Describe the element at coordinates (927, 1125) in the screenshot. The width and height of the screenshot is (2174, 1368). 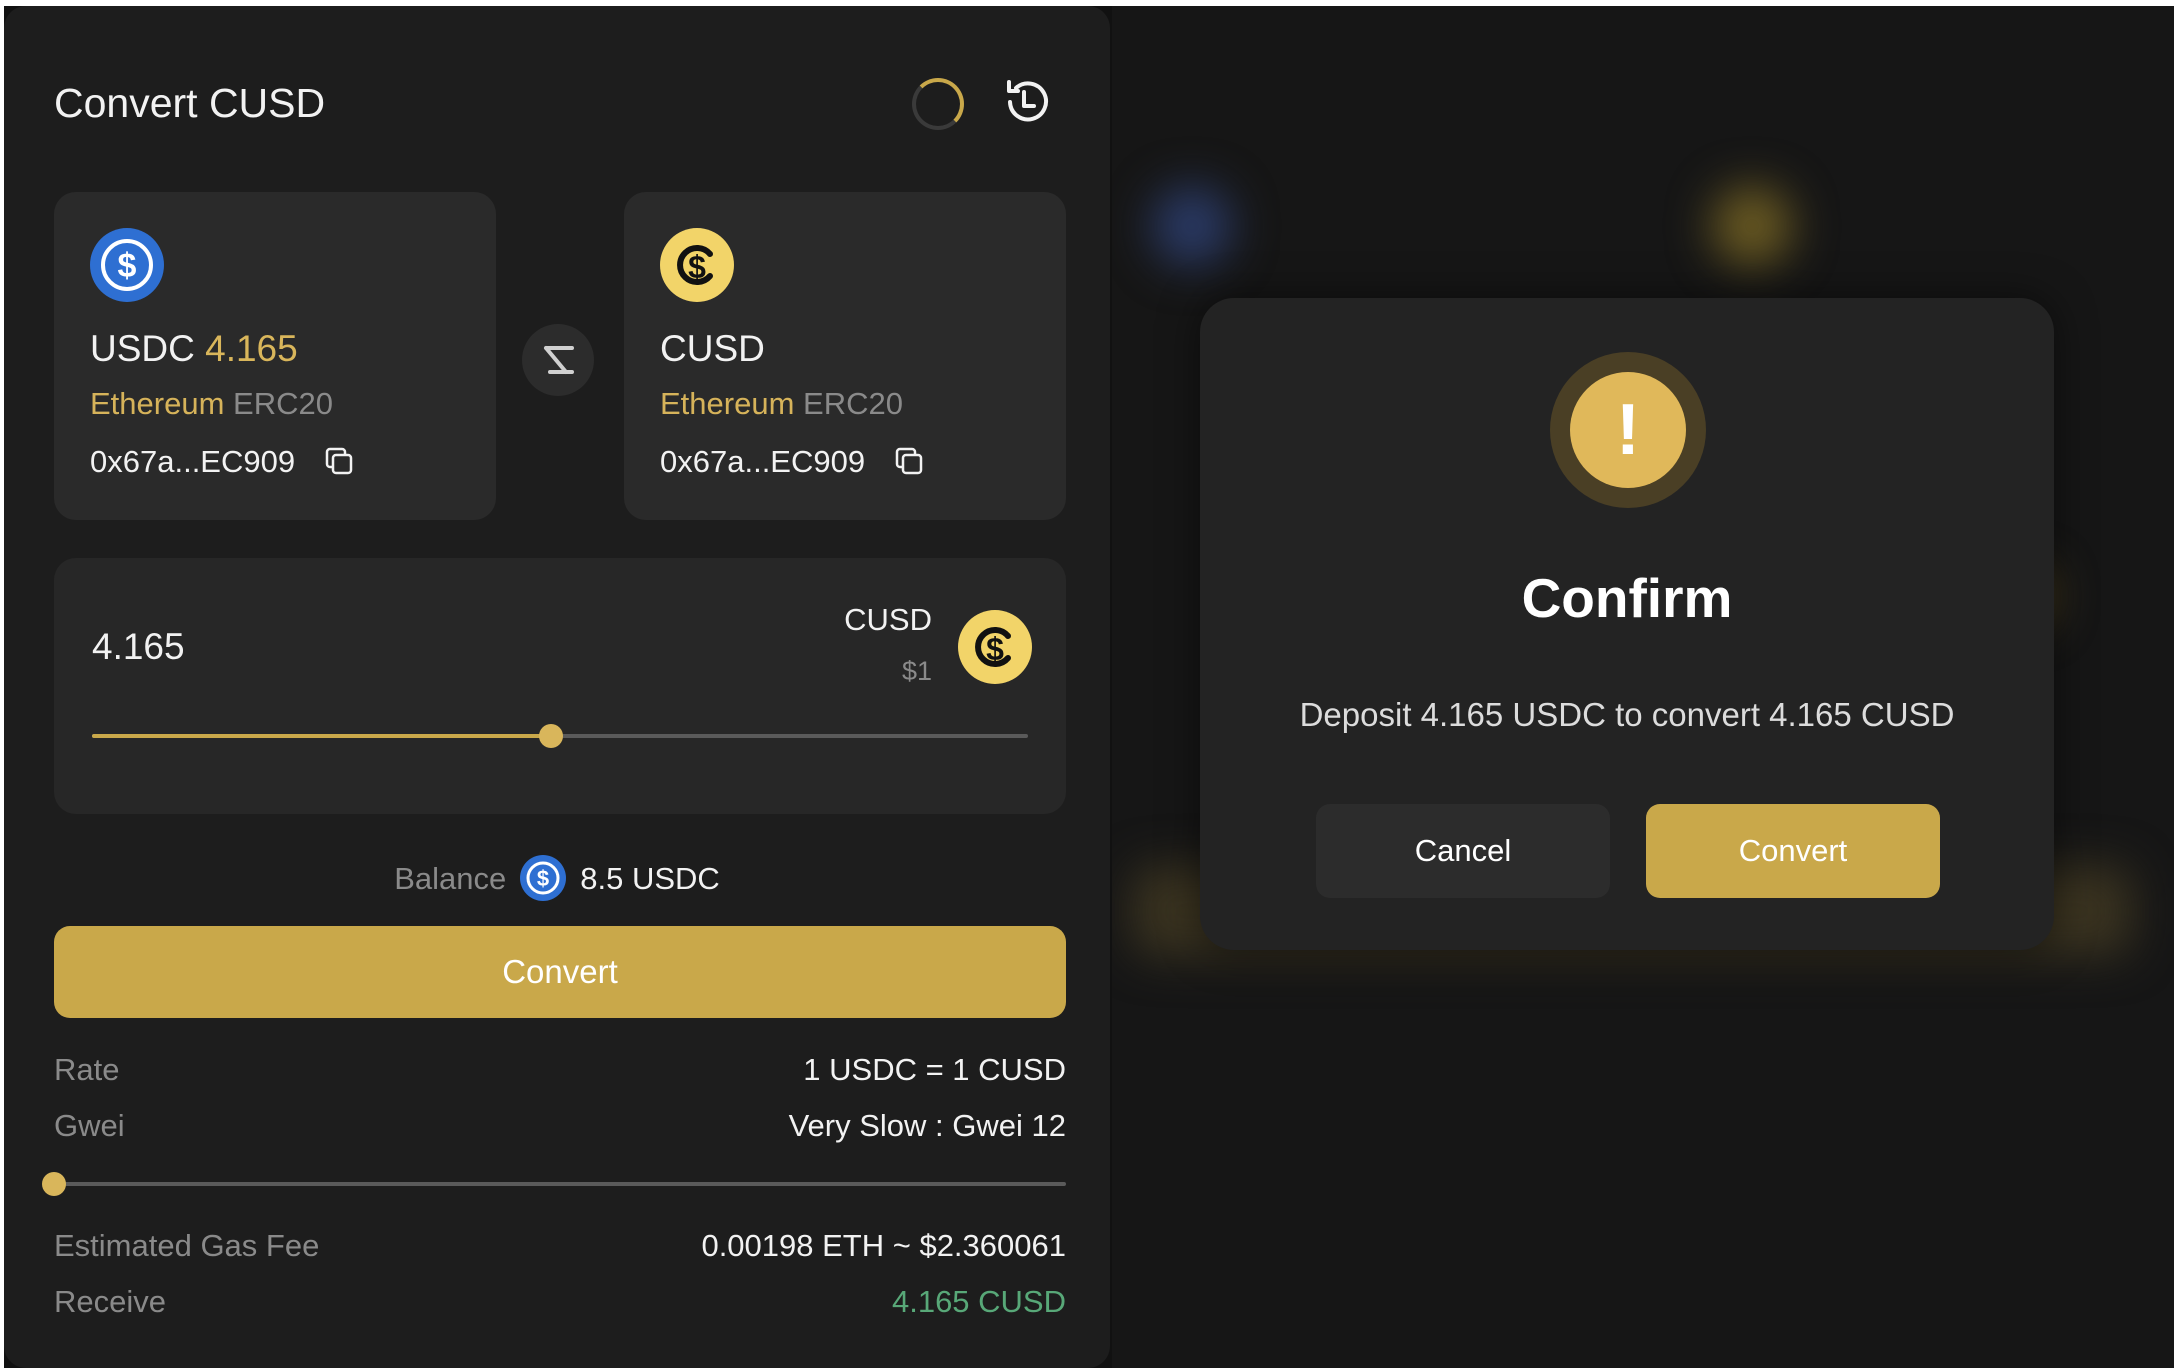
I see `gwei-value: Very Slow : Gwei 12` at that location.